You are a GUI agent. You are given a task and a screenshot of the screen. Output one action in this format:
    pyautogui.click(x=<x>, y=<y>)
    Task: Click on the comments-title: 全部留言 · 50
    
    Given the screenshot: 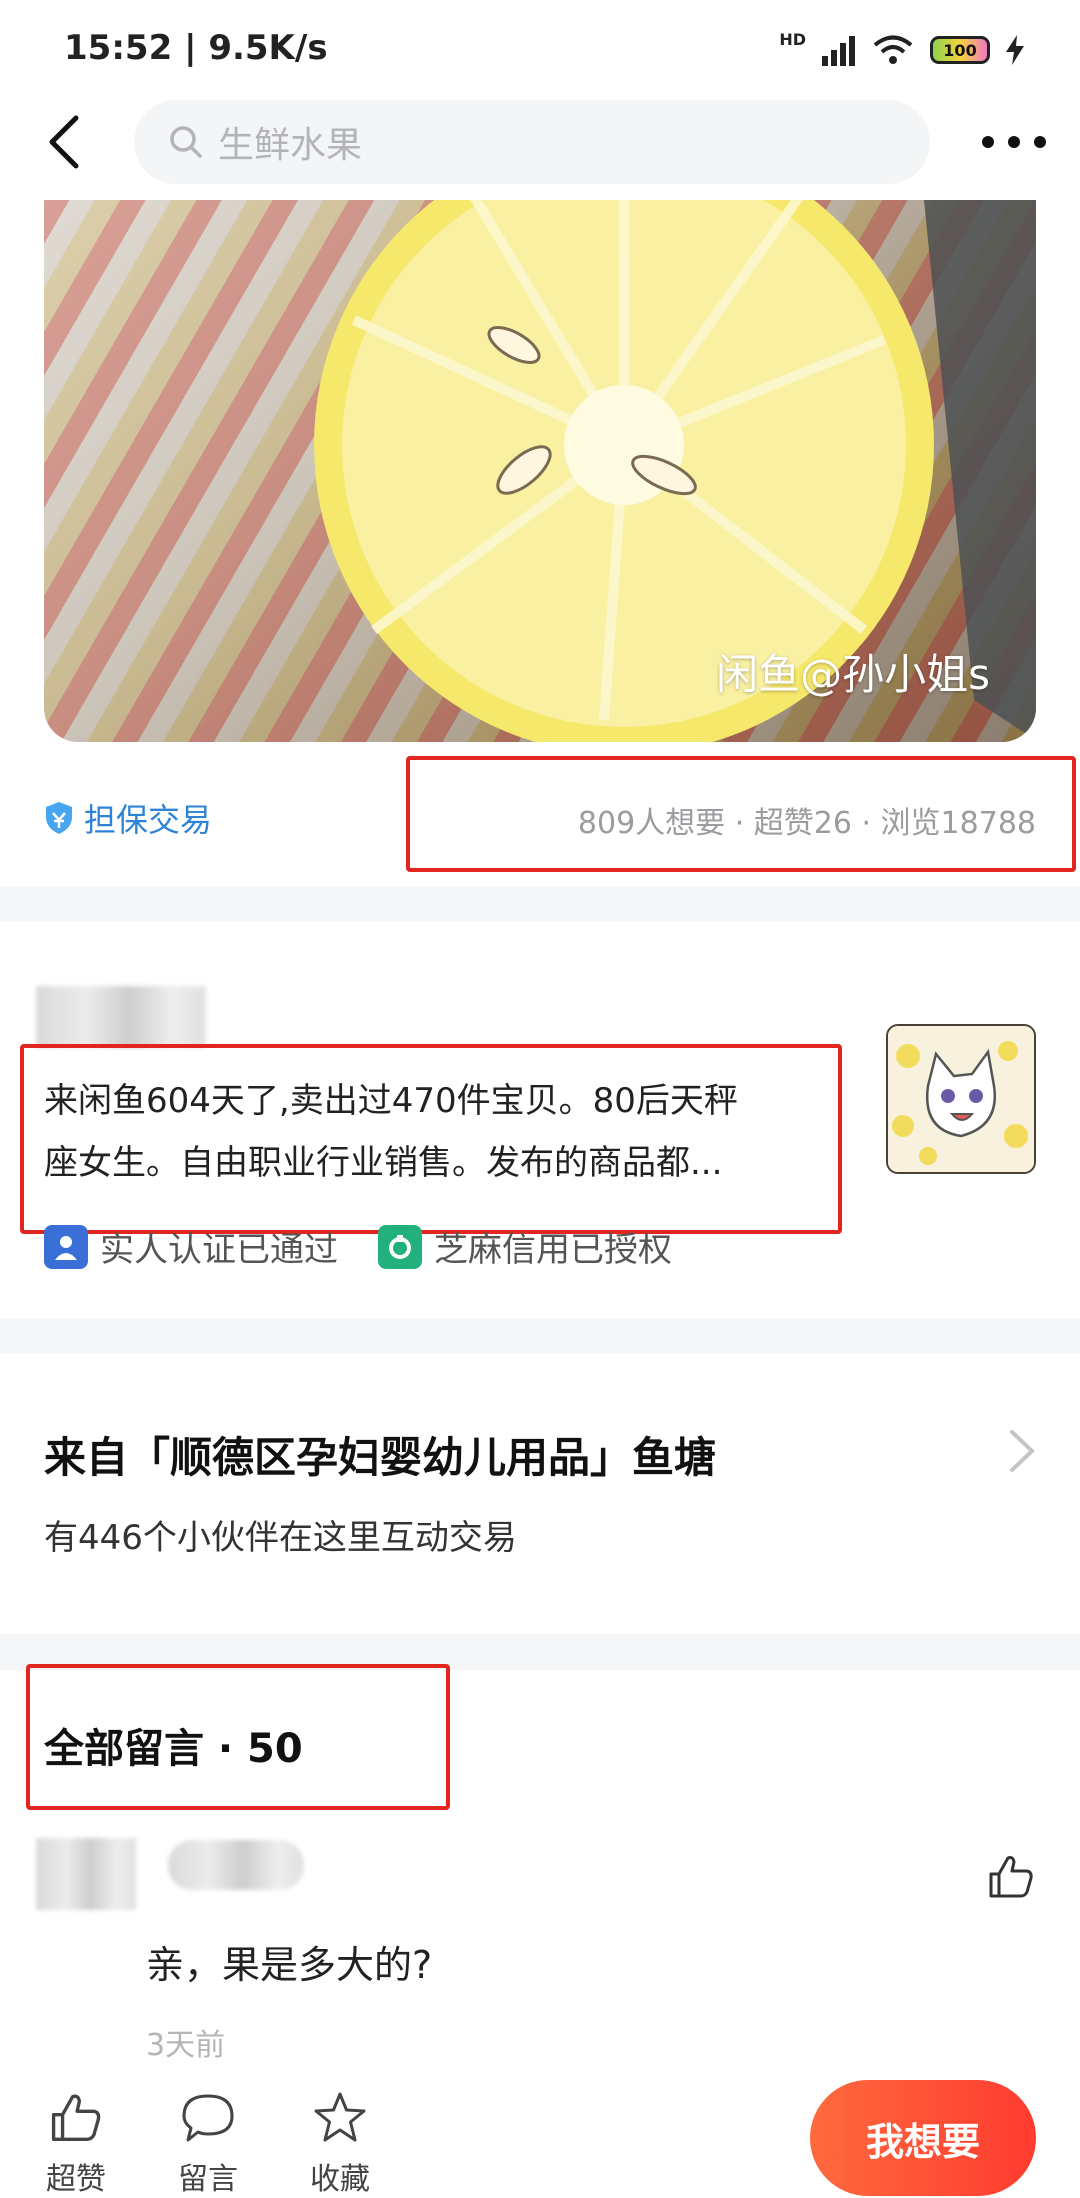 What is the action you would take?
    pyautogui.click(x=173, y=1749)
    